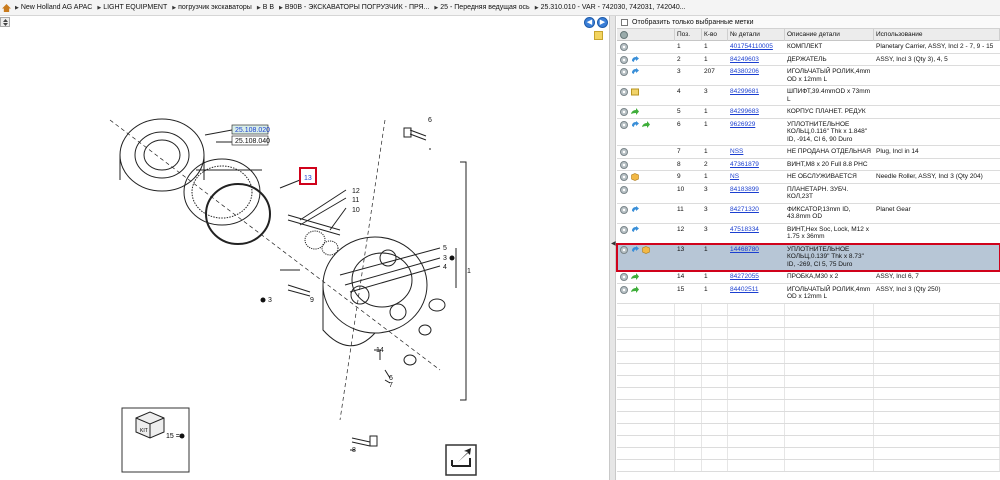 This screenshot has height=480, width=1000. I want to click on kit-label: 15 =, so click(173, 436).